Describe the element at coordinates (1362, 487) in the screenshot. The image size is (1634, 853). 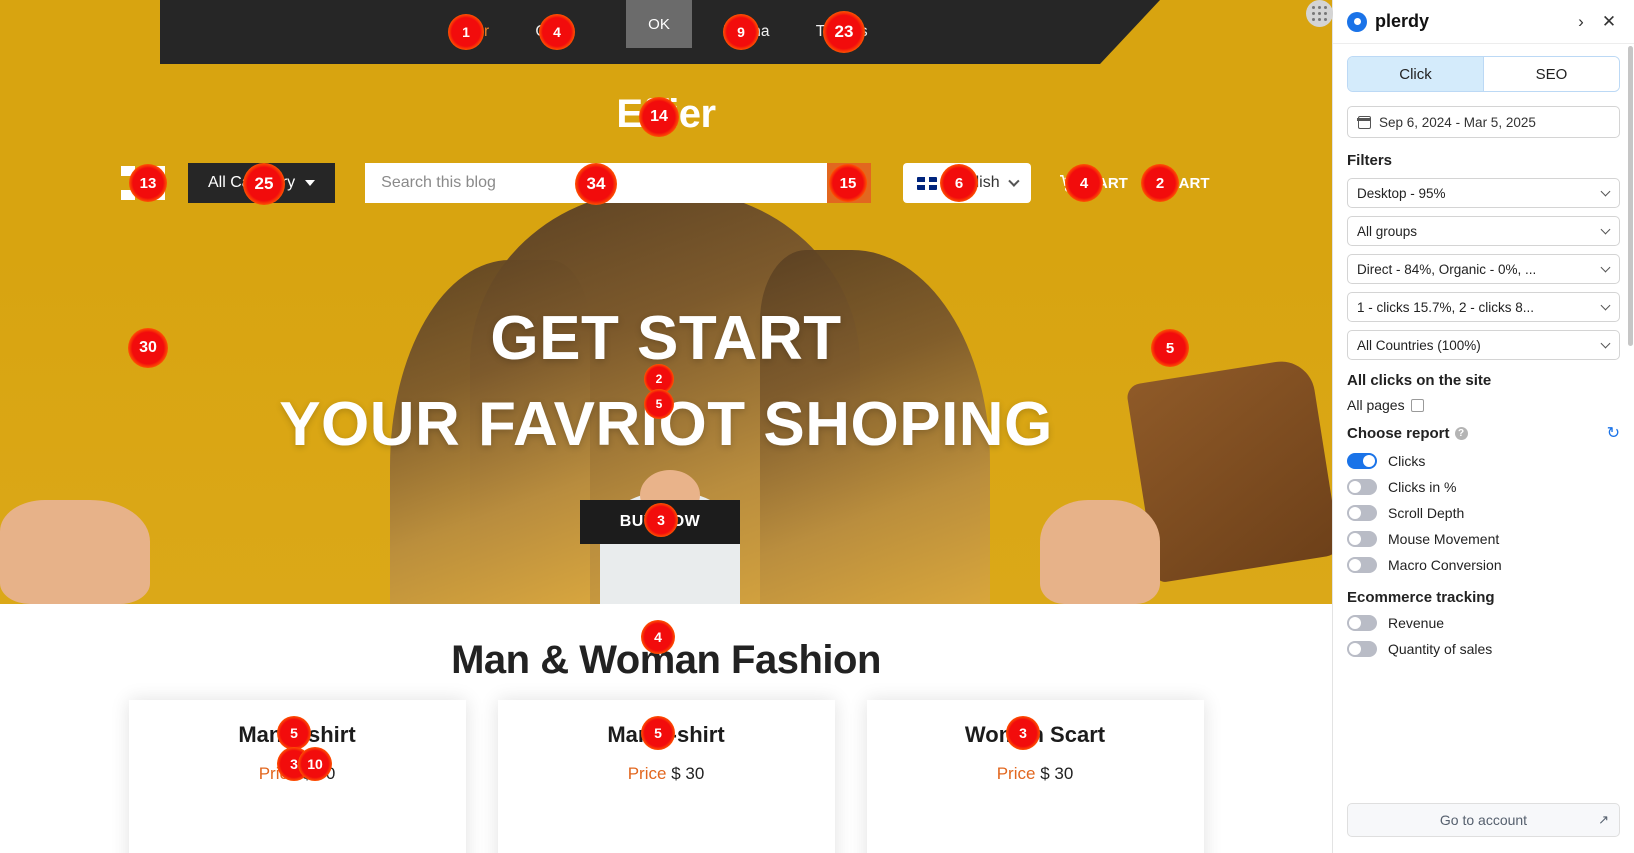
I see `toggle-clicks-percent` at that location.